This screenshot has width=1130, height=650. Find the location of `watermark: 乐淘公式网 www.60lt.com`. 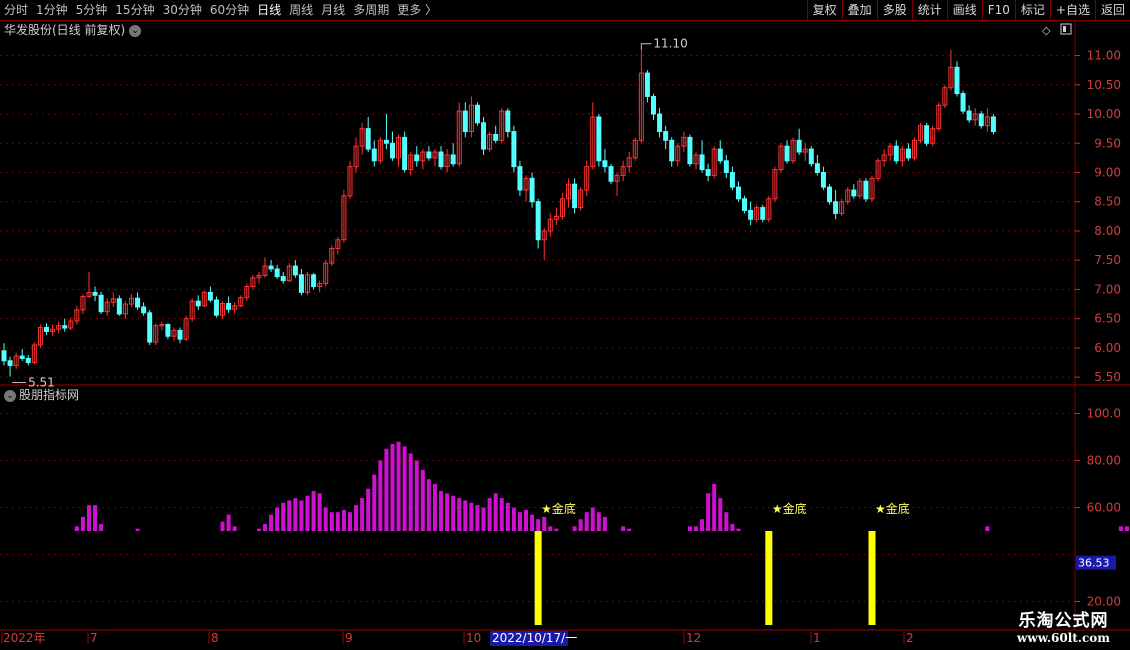

watermark: 乐淘公式网 www.60lt.com is located at coordinates (1063, 625).